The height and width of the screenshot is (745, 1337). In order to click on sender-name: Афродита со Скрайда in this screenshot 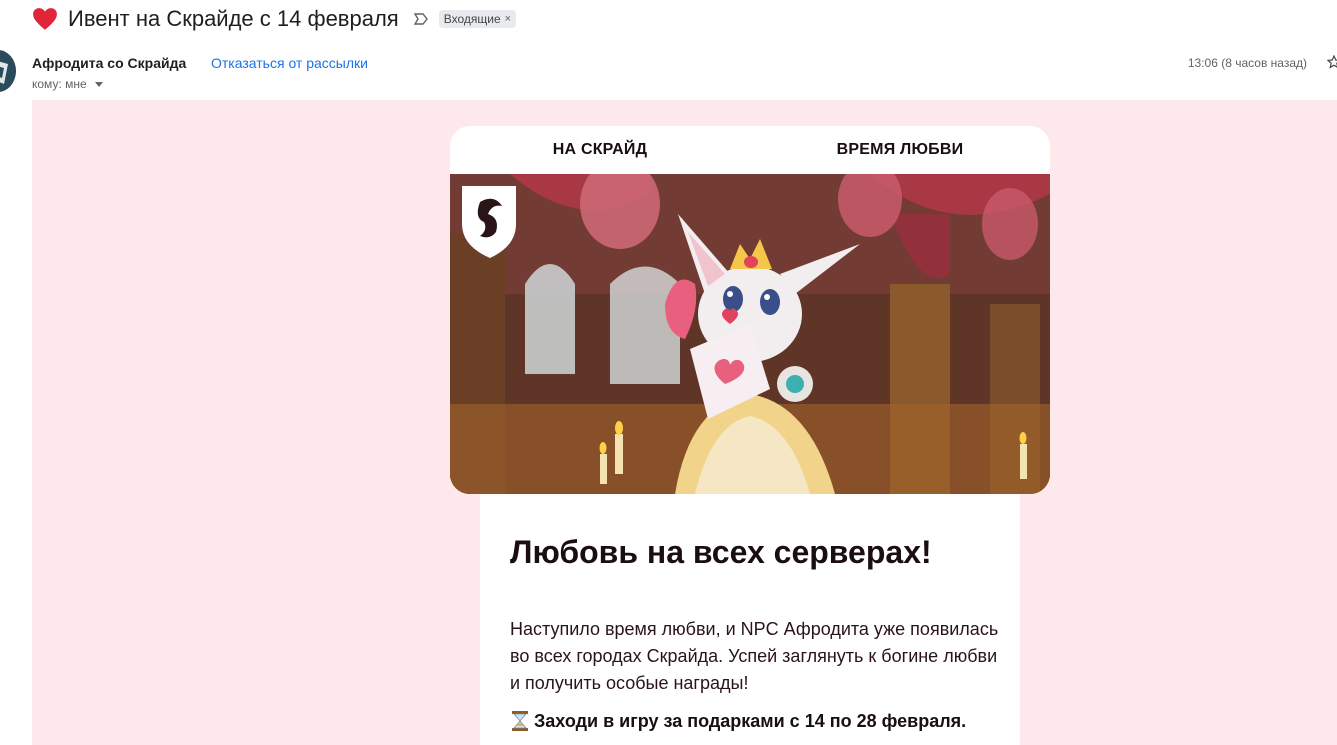, I will do `click(109, 63)`.